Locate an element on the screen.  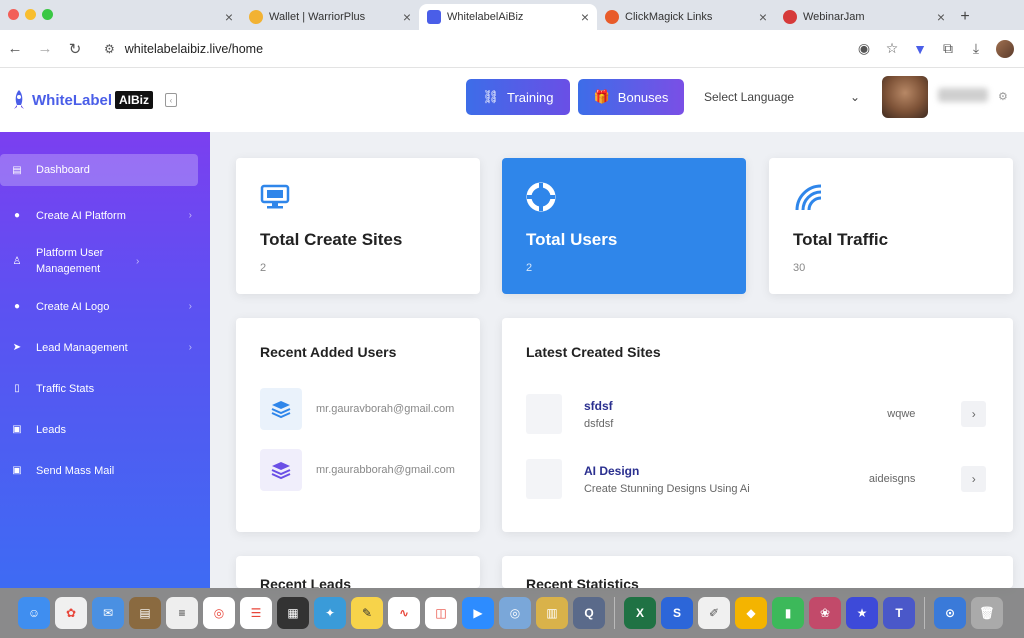
sidebar-item-leads: ▣ Leads is located at coordinates (105, 429).